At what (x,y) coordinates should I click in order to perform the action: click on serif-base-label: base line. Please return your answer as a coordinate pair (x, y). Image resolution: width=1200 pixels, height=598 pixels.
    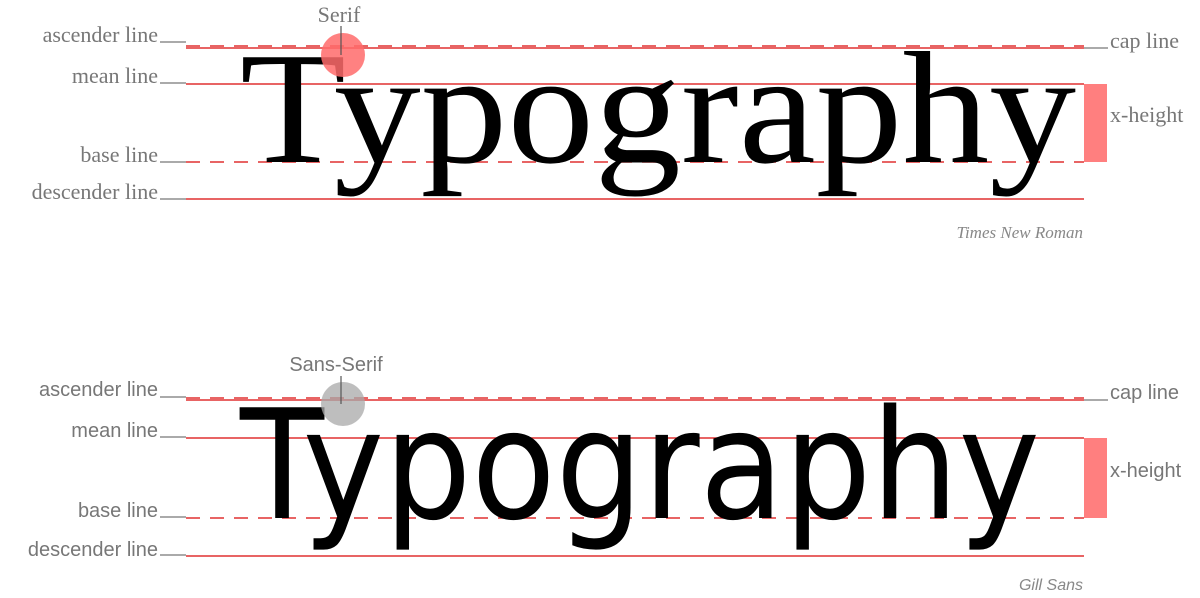
    Looking at the image, I should click on (119, 154).